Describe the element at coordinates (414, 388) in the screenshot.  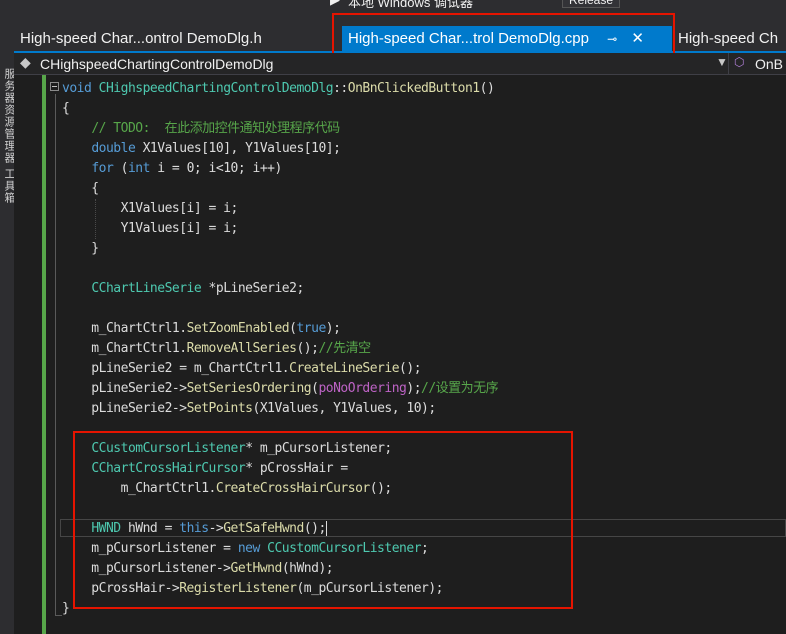
I see `code-token: );` at that location.